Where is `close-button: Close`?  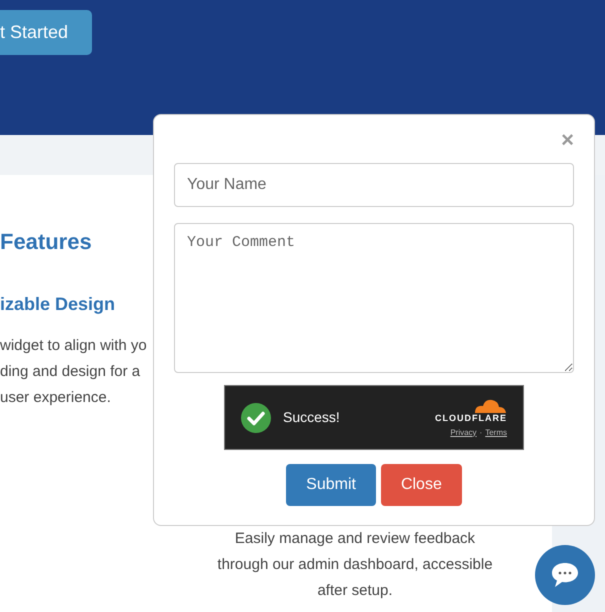
close-button: Close is located at coordinates (421, 485).